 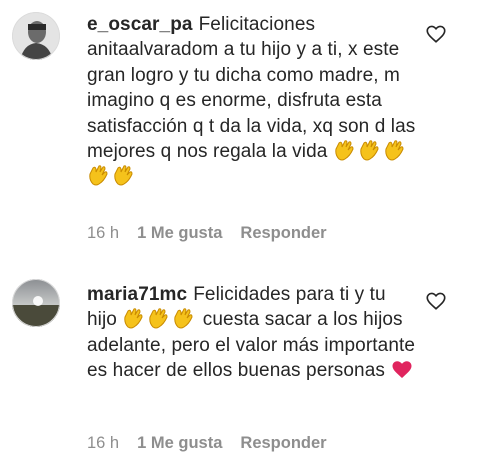 What do you see at coordinates (402, 370) in the screenshot?
I see `red-heart-icon` at bounding box center [402, 370].